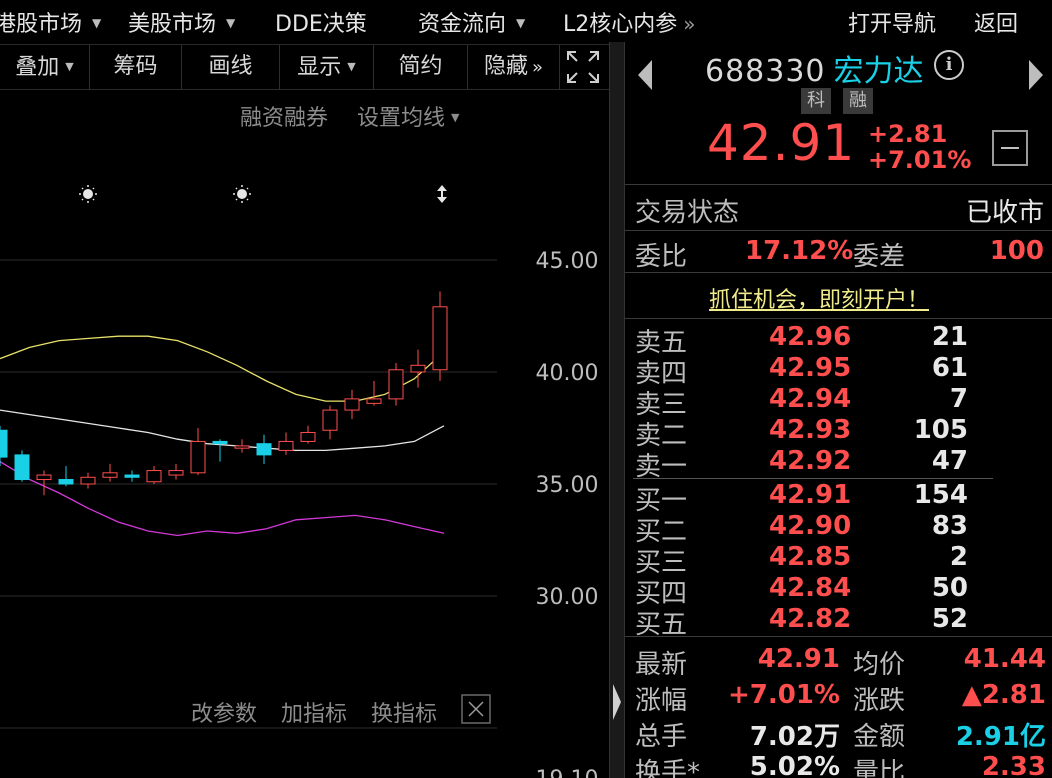 This screenshot has width=1052, height=778. I want to click on ask-price: 42.94, so click(810, 399).